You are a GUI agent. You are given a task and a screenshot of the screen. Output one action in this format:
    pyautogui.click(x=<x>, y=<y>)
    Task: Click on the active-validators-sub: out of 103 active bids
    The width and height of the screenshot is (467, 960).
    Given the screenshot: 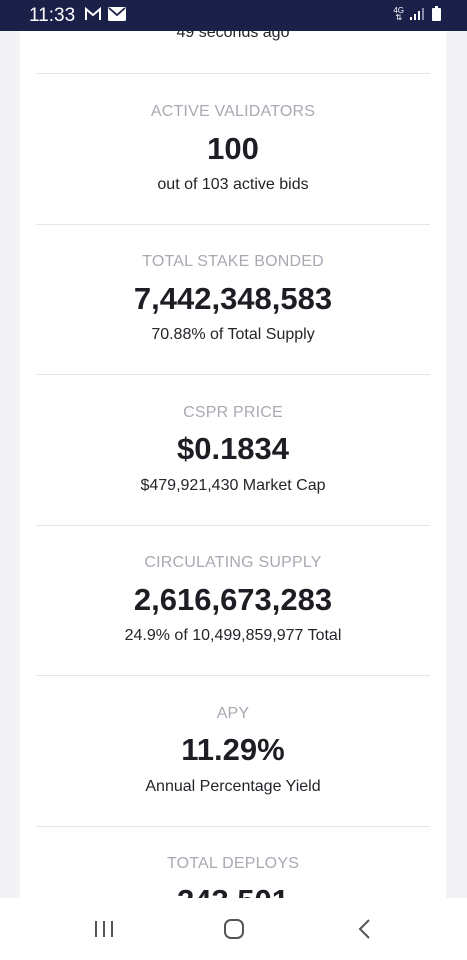 What is the action you would take?
    pyautogui.click(x=233, y=184)
    